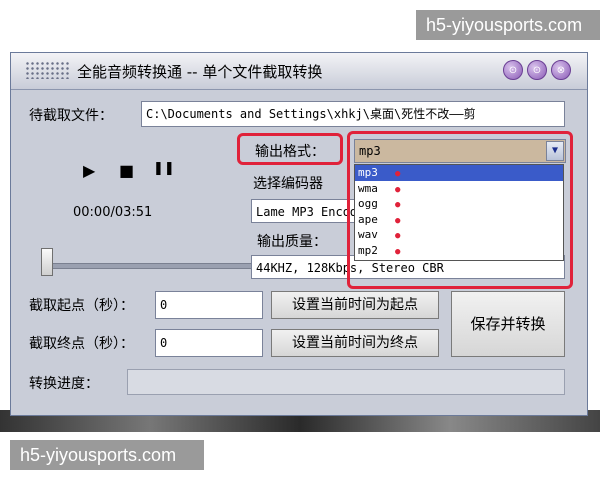 The width and height of the screenshot is (600, 480). I want to click on maximize-icon: ⊙, so click(537, 70).